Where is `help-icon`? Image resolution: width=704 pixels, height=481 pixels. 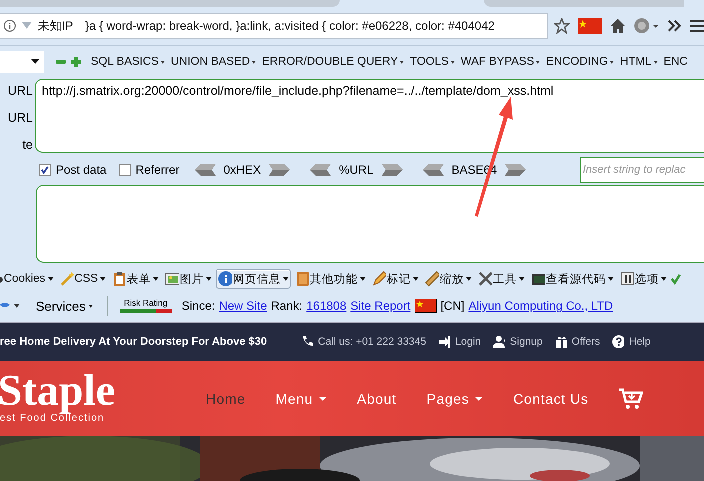 help-icon is located at coordinates (618, 342).